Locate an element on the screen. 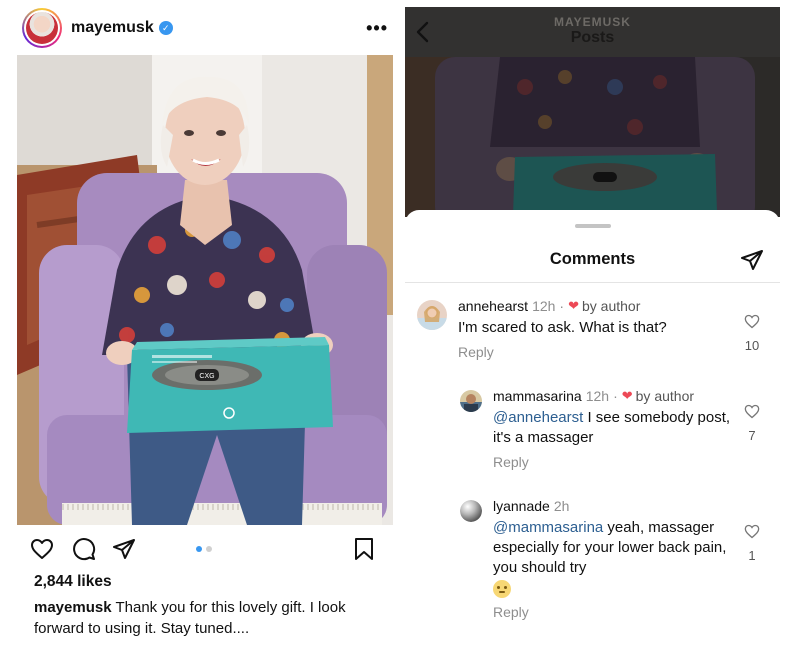  comment-username: annehearst is located at coordinates (493, 306).